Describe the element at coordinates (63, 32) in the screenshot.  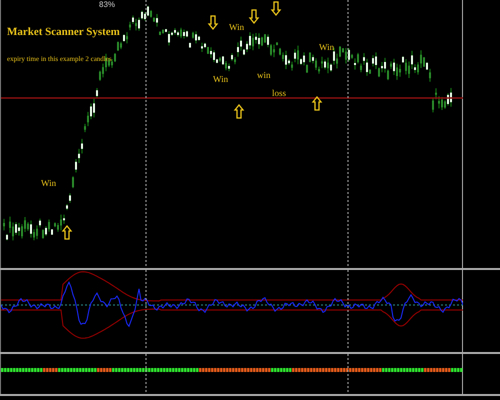
I see `chart-title: Market Scanner System` at that location.